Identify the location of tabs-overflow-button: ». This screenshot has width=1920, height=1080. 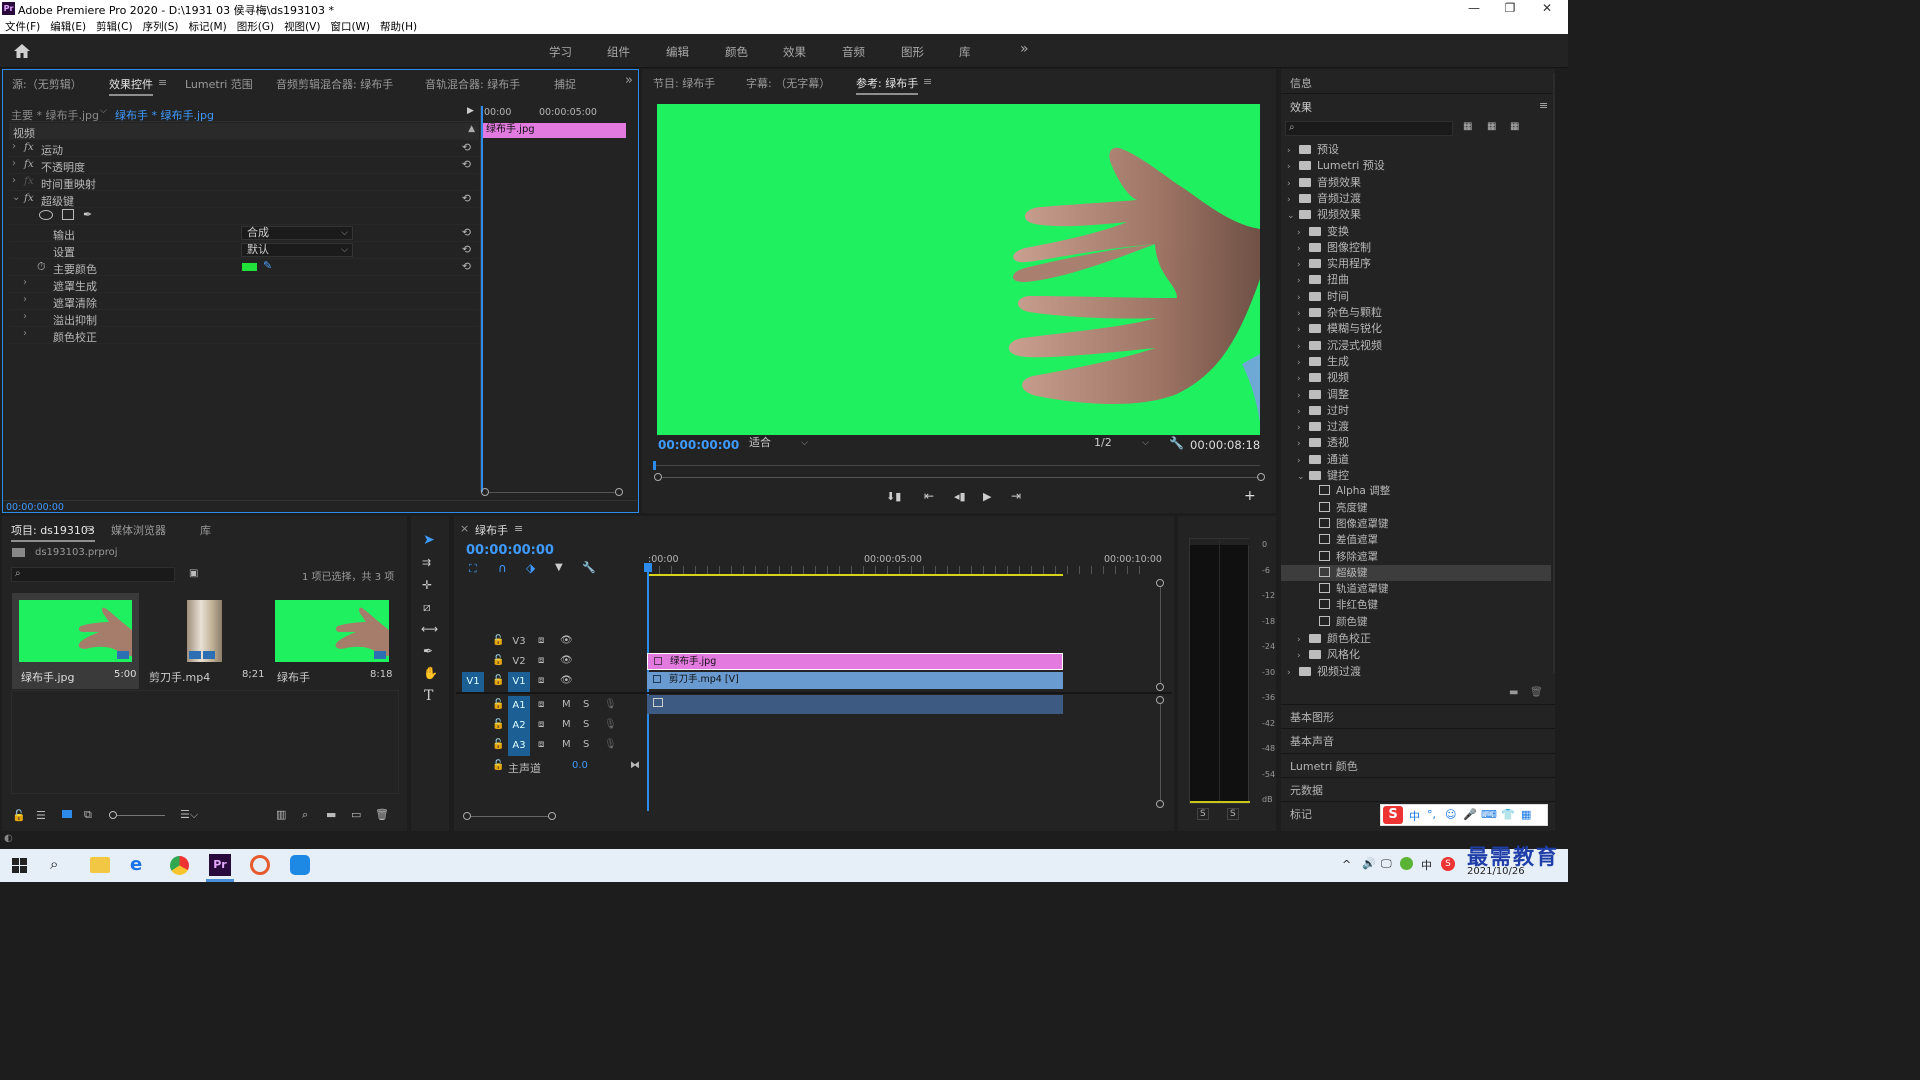
(629, 80).